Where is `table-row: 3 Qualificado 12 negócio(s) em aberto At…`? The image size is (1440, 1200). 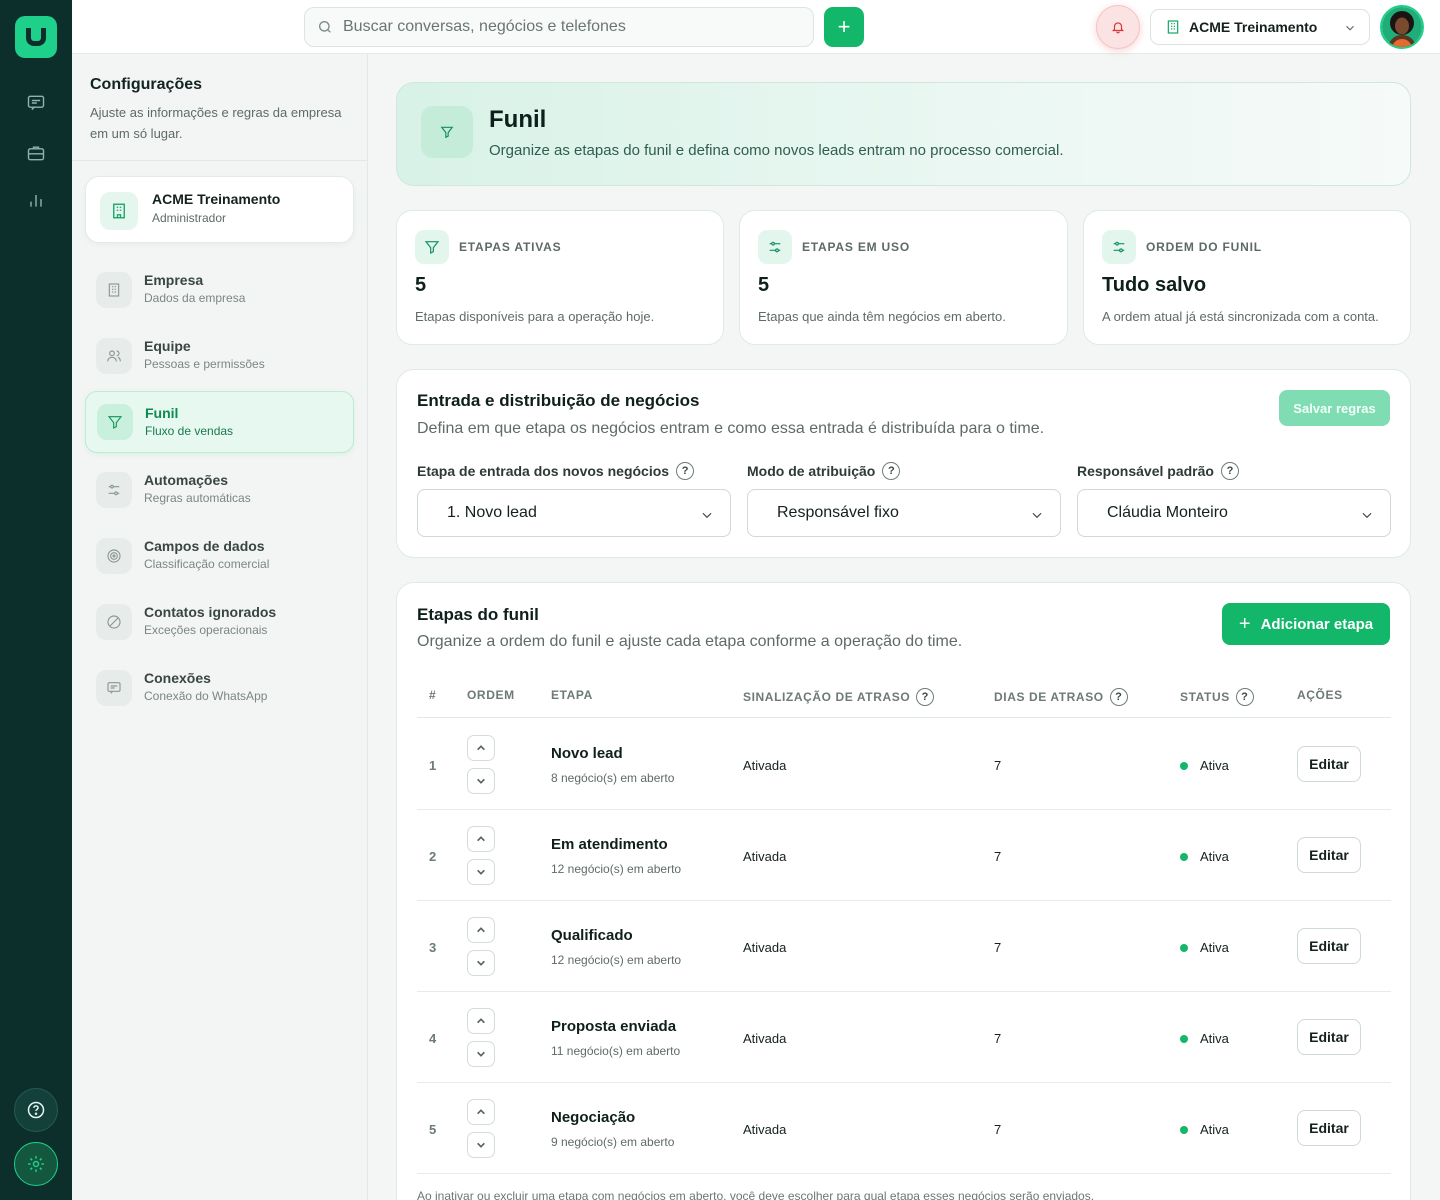
table-row: 3 Qualificado 12 negócio(s) em aberto At… is located at coordinates (904, 946).